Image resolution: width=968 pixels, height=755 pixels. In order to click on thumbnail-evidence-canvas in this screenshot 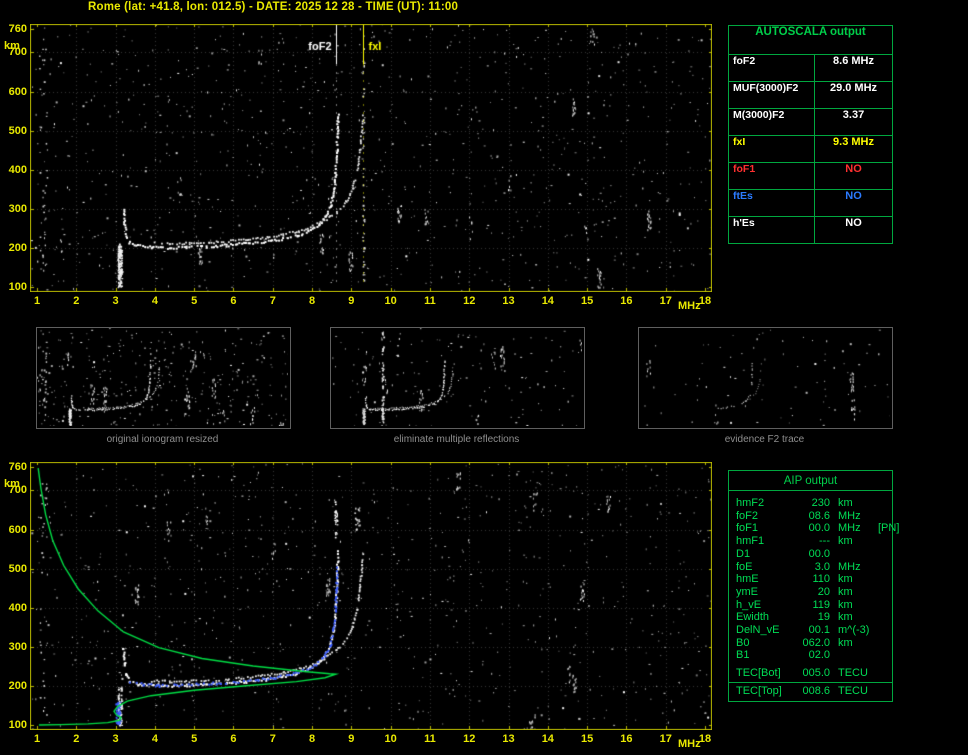, I will do `click(764, 377)`.